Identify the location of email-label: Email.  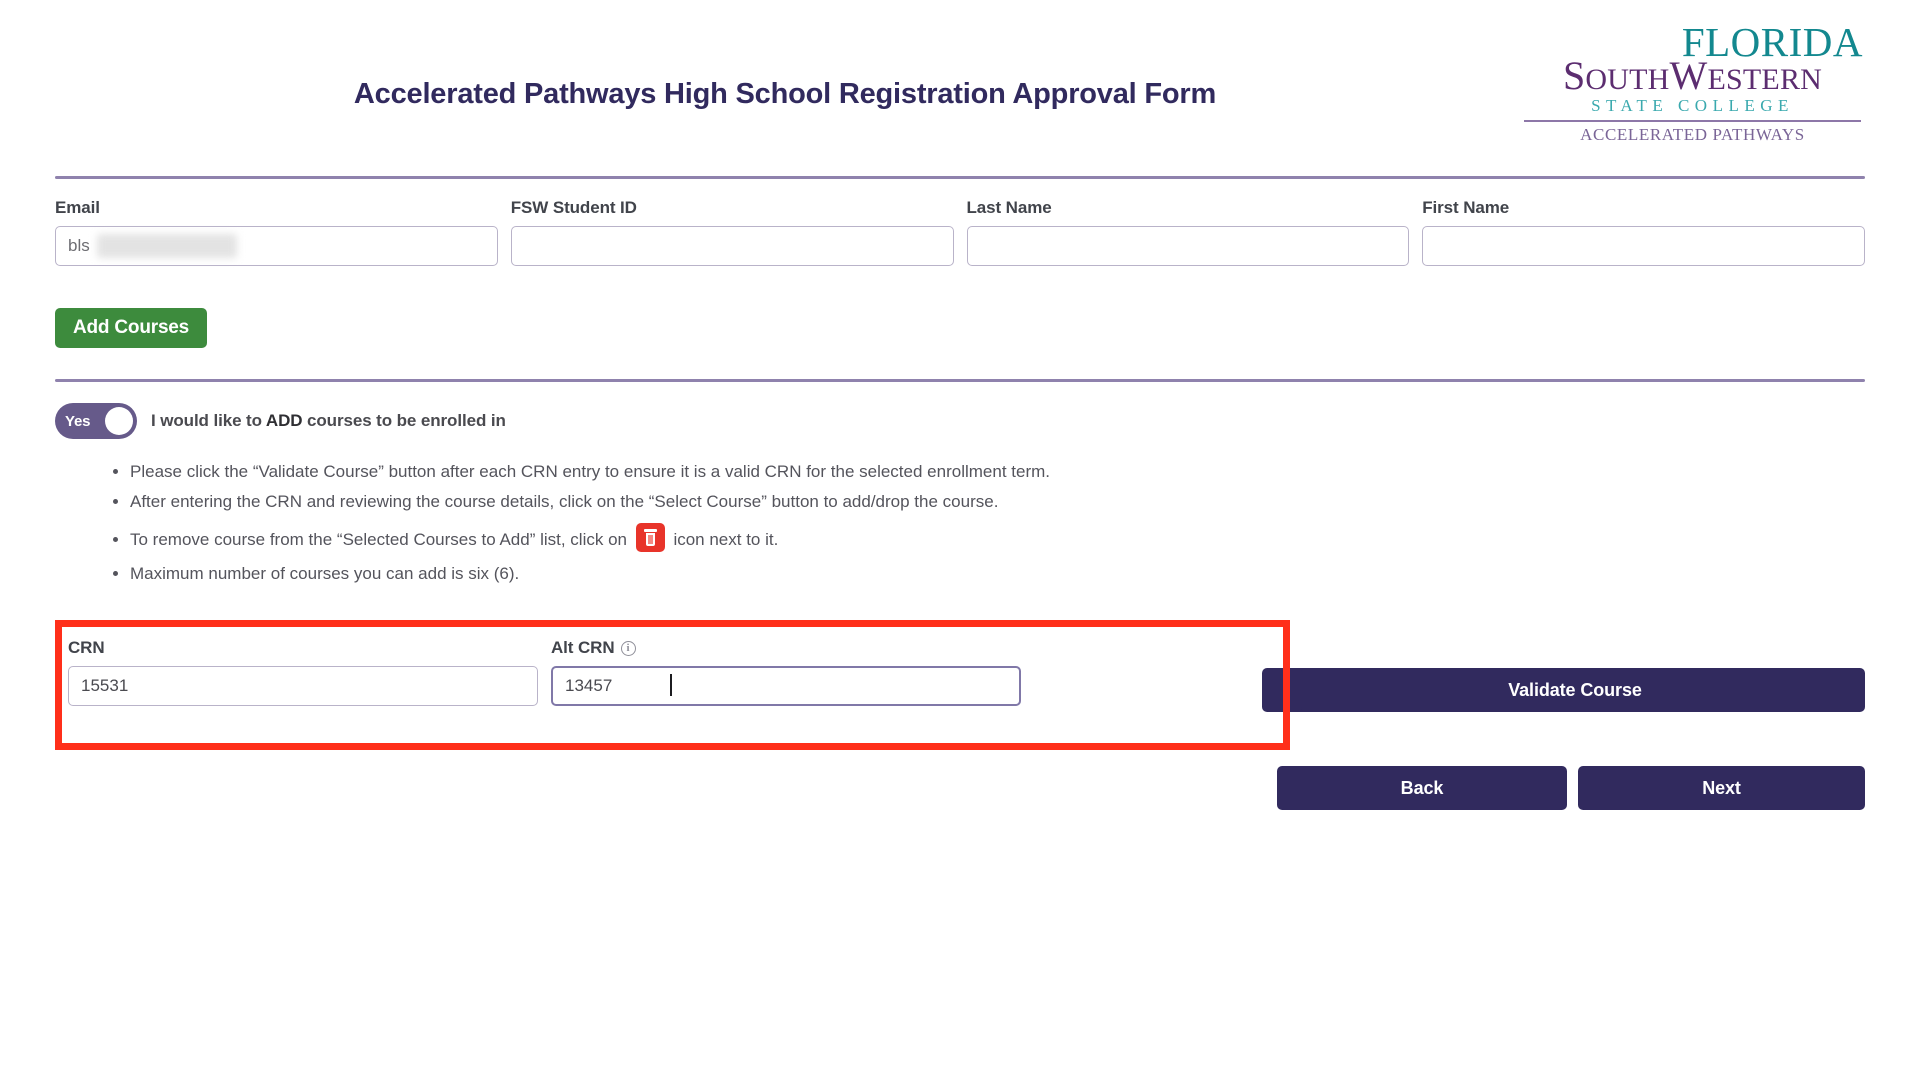
(77, 207).